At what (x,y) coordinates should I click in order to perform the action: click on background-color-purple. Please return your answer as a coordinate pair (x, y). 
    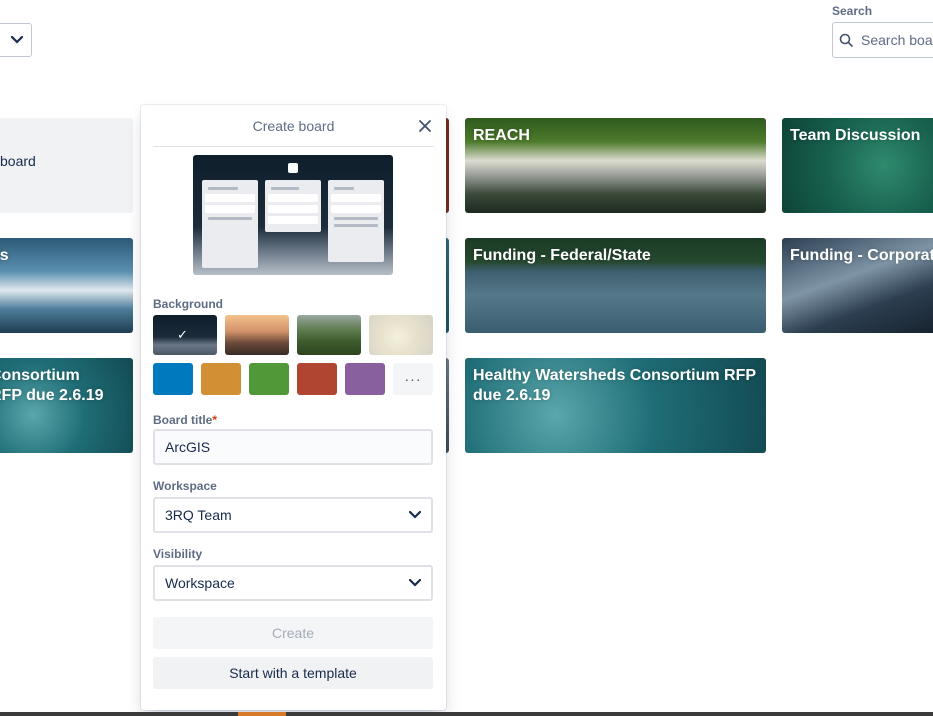
    Looking at the image, I should click on (365, 379).